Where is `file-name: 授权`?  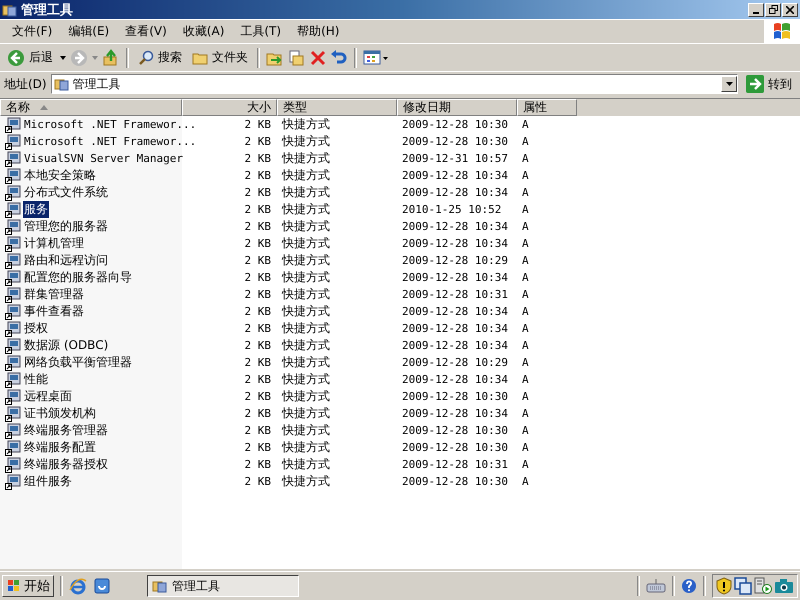
file-name: 授权 is located at coordinates (36, 328).